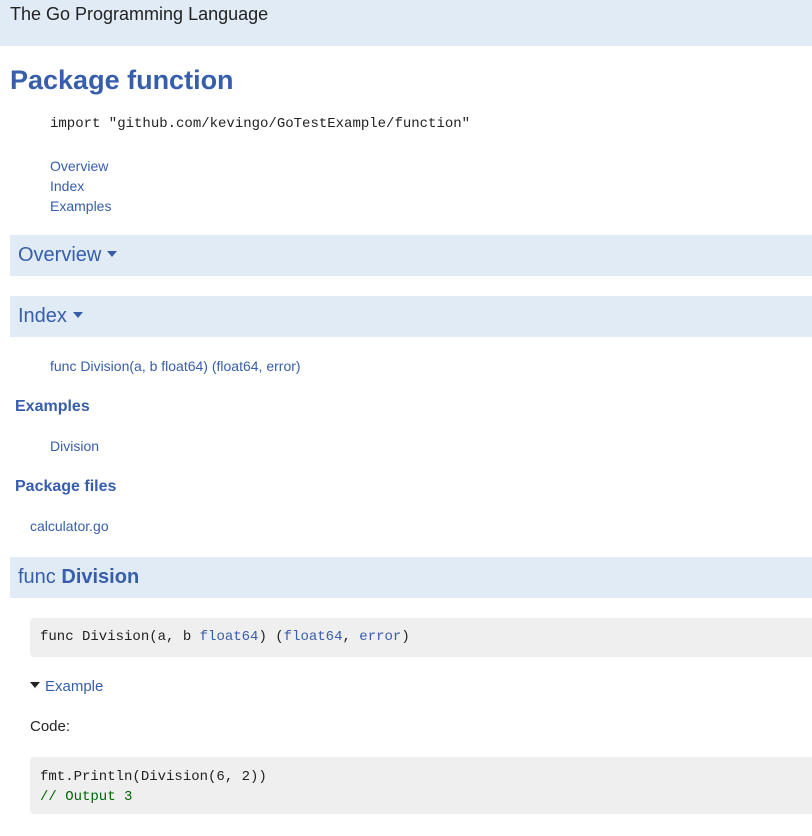 The image size is (812, 836). What do you see at coordinates (351, 637) in the screenshot?
I see `sig-sep: ,` at bounding box center [351, 637].